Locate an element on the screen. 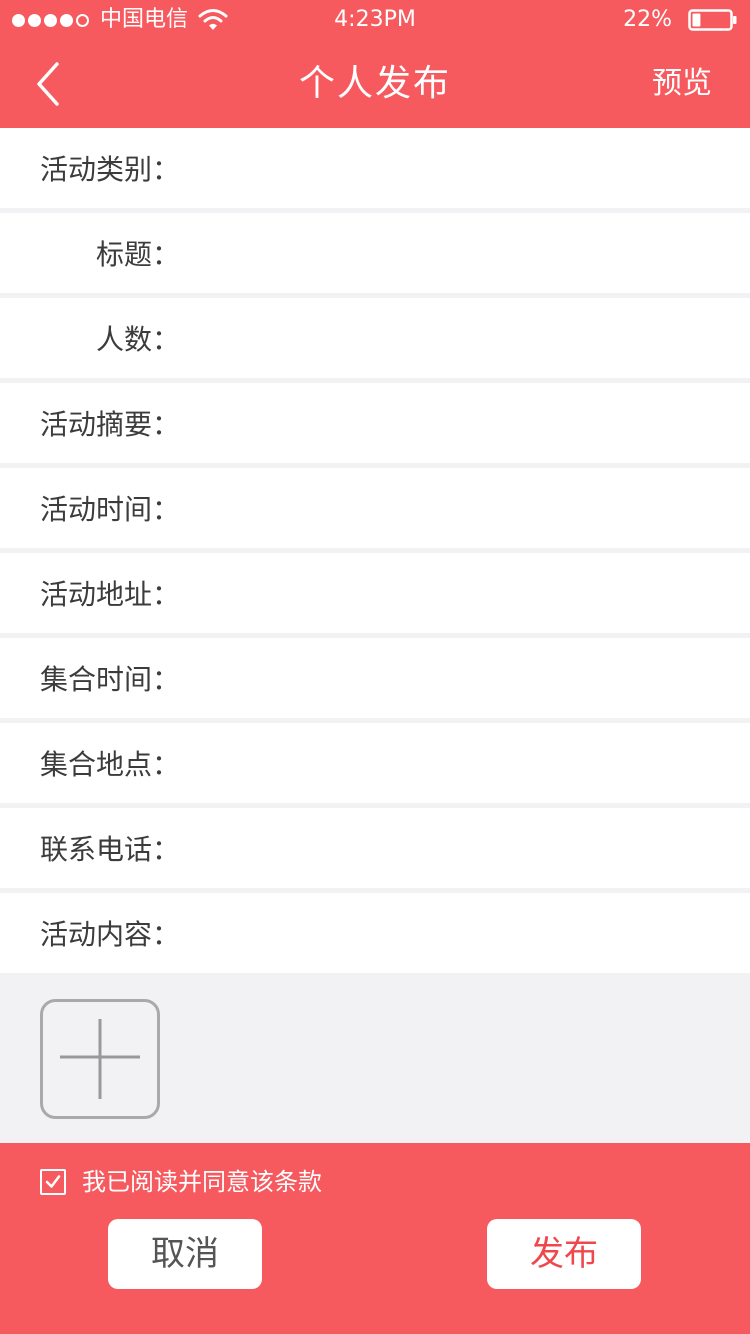  add-image-button is located at coordinates (100, 1059).